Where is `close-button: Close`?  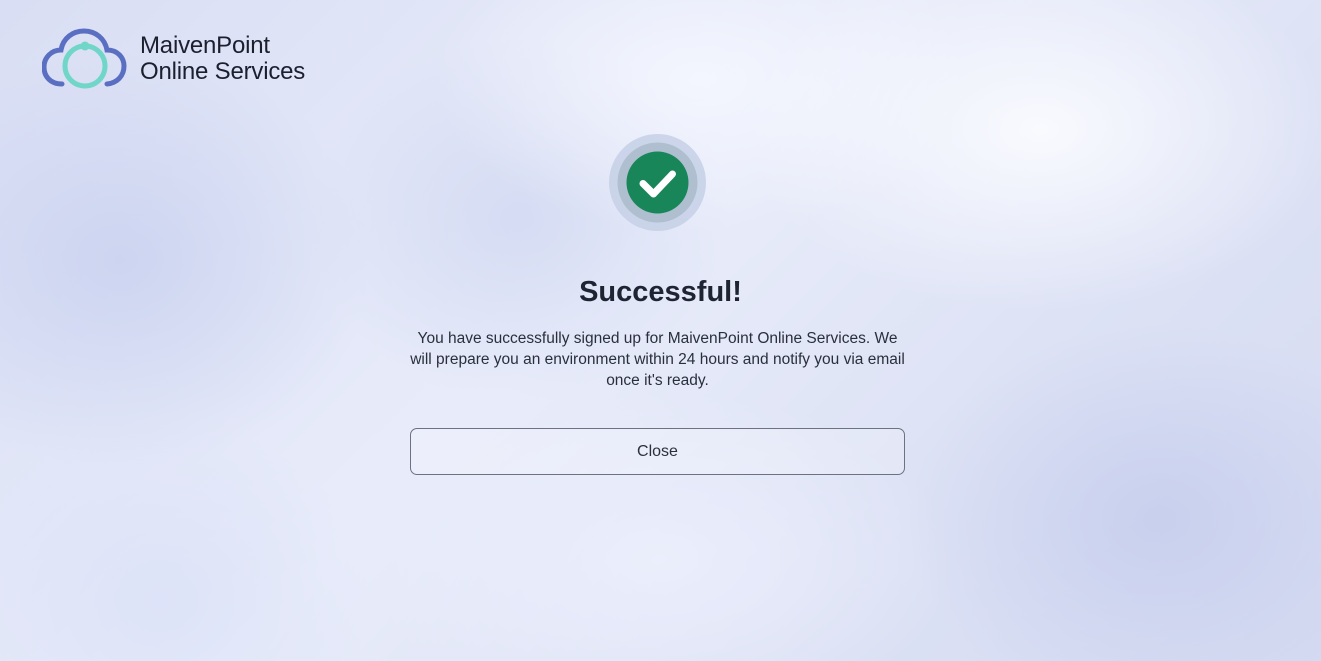
close-button: Close is located at coordinates (657, 451).